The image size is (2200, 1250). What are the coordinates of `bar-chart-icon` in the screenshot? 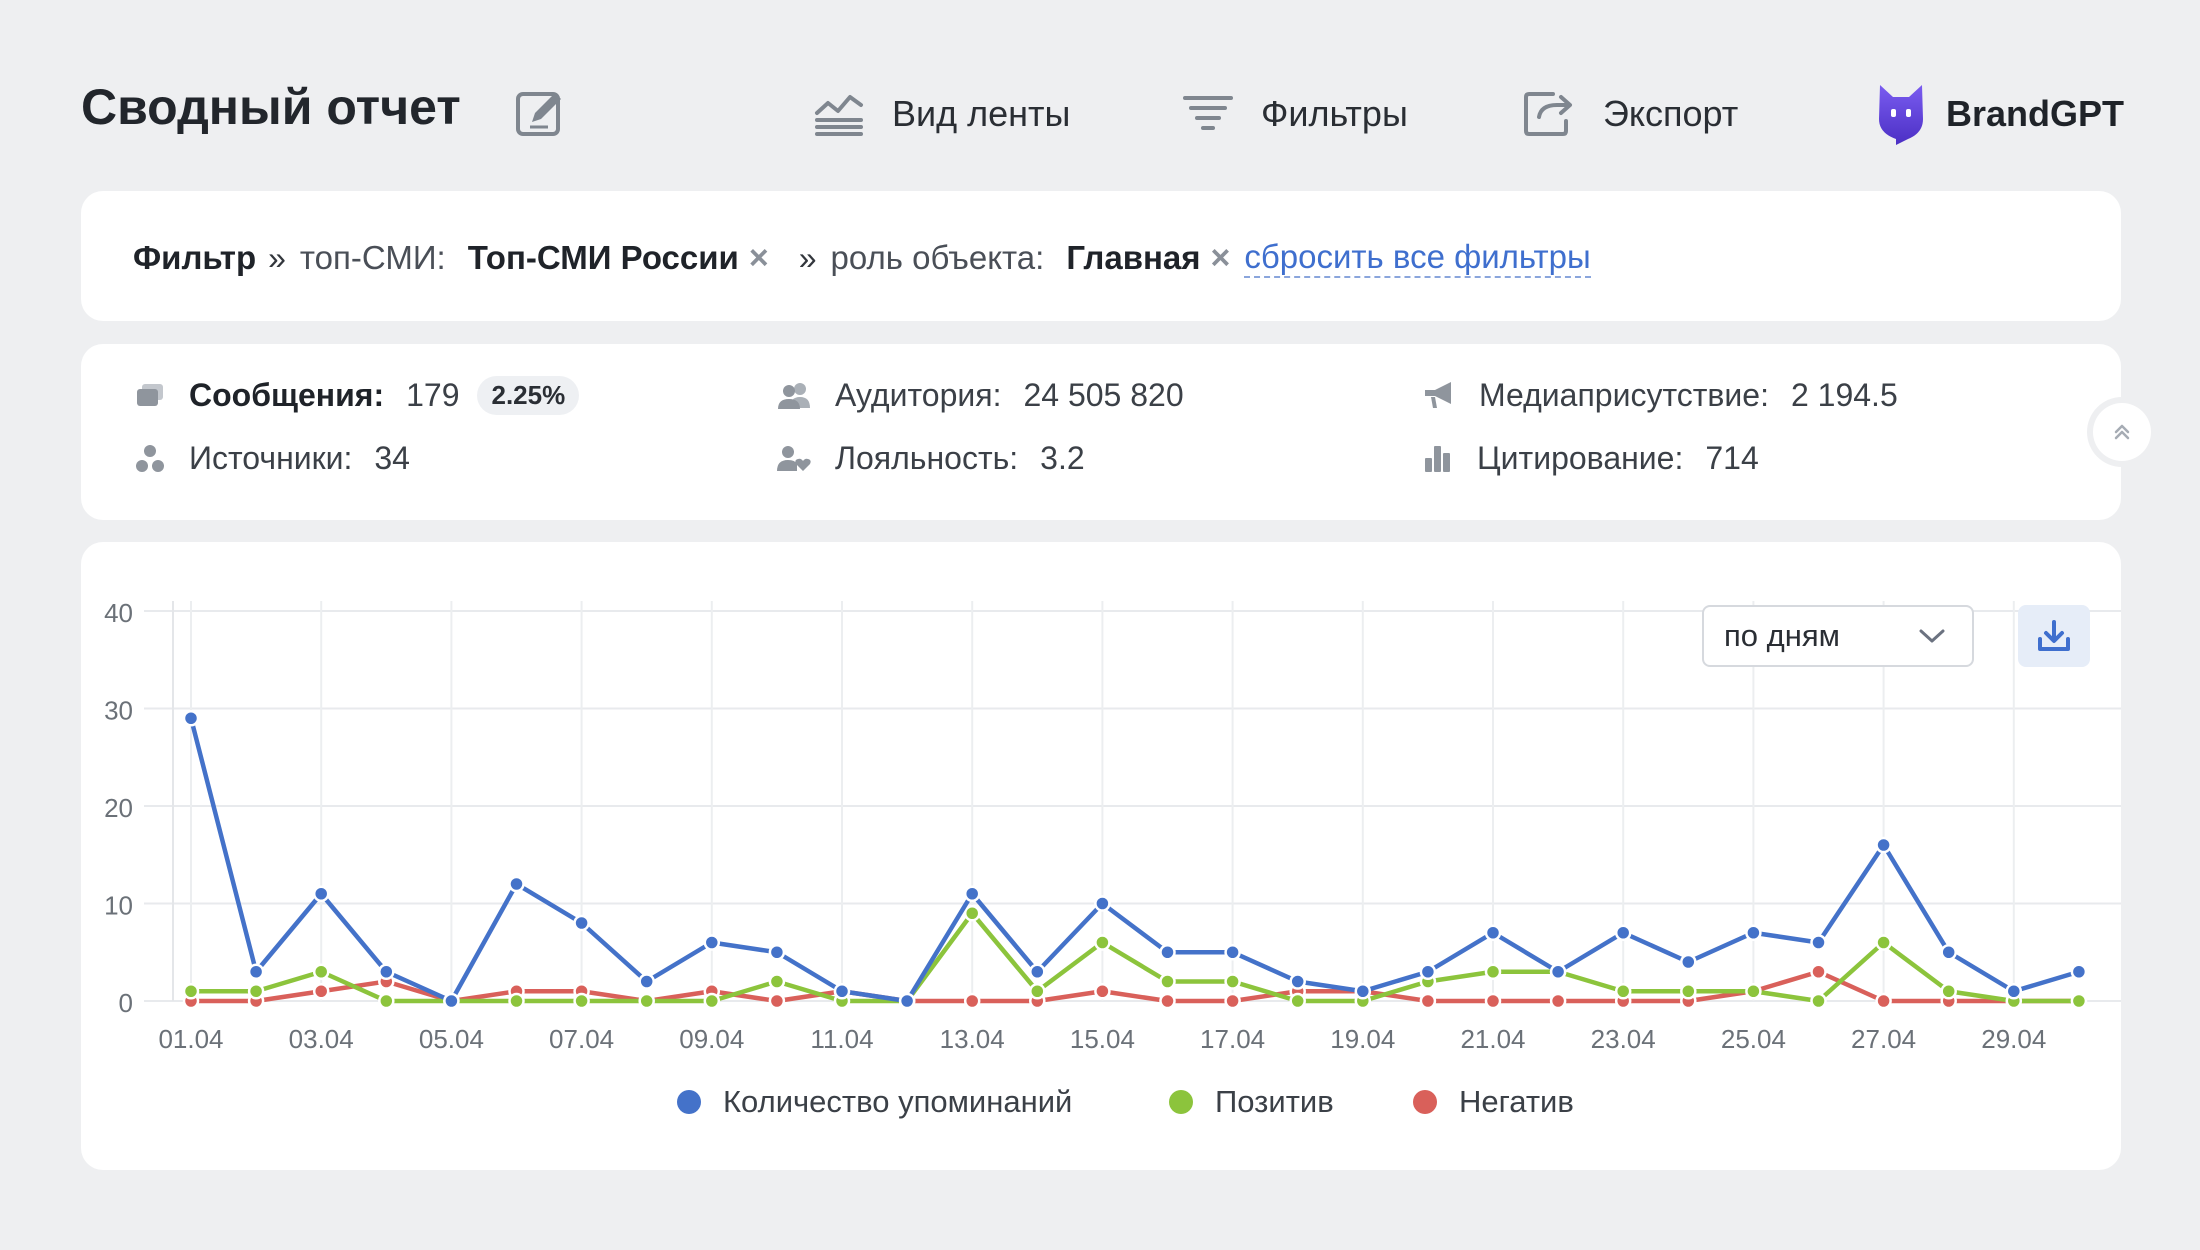 It's located at (1437, 459).